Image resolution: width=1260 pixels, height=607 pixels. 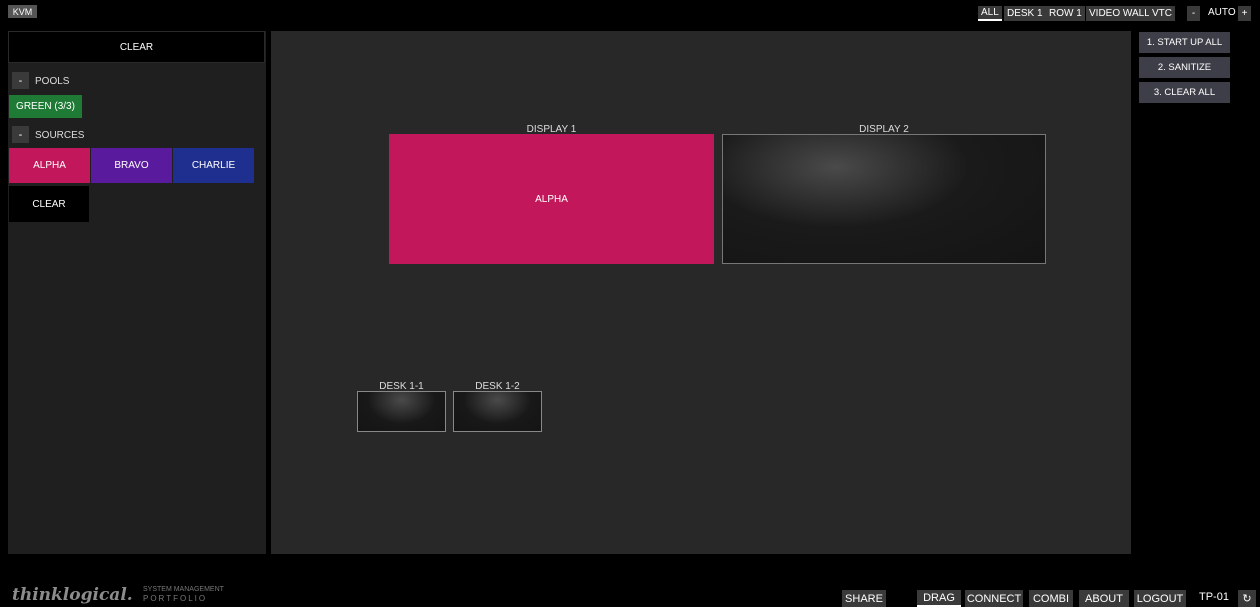 I want to click on display-1-source: ALPHA, so click(x=551, y=199).